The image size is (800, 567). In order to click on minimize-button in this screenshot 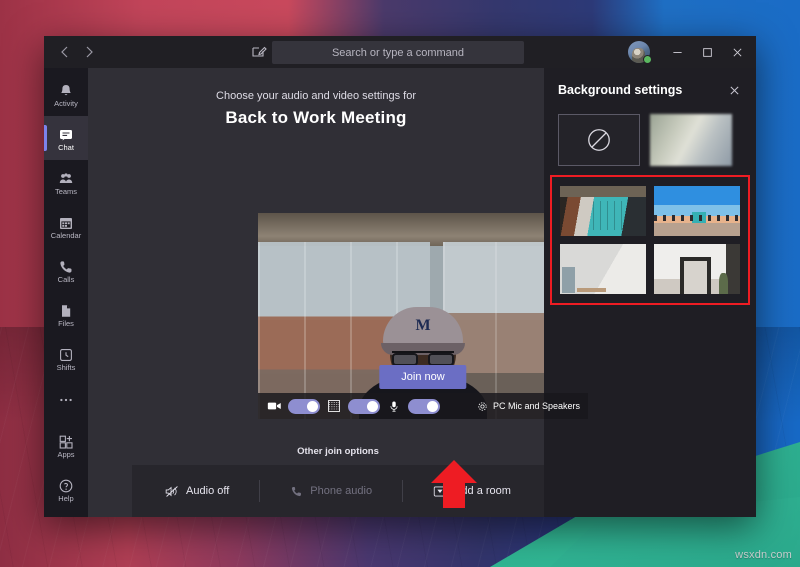, I will do `click(677, 52)`.